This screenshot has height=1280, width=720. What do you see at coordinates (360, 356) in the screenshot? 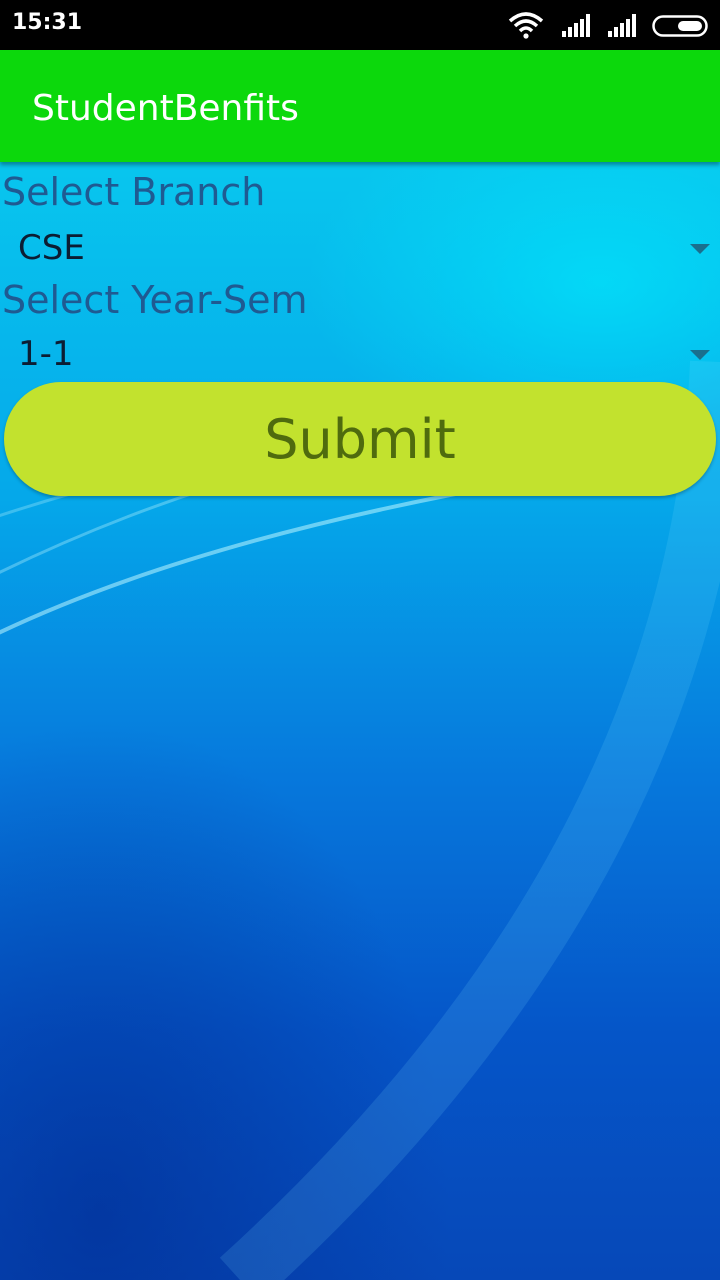
I see `yearsem-spinner: 1-1` at bounding box center [360, 356].